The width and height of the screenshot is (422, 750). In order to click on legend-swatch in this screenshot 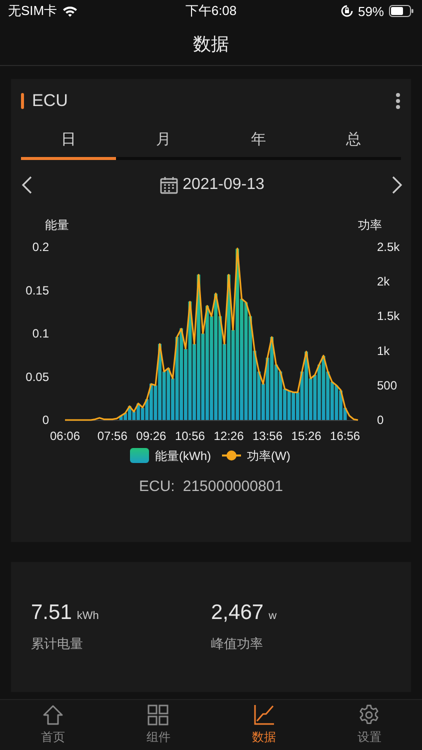, I will do `click(139, 455)`.